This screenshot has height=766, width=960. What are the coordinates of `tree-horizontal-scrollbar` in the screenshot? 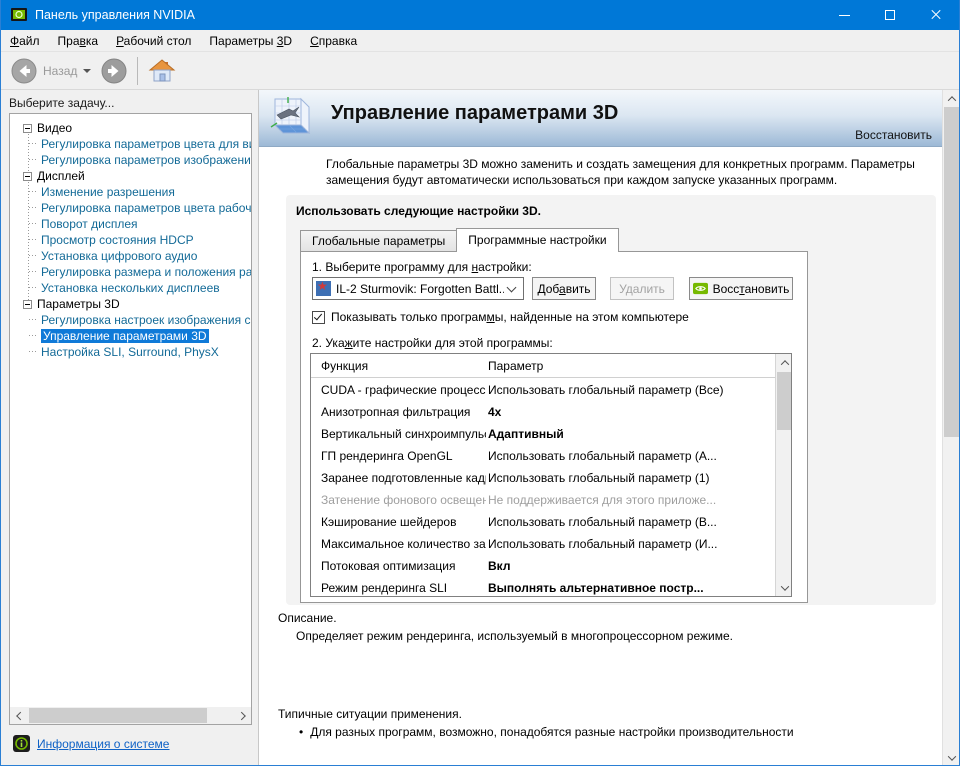 It's located at (130, 715).